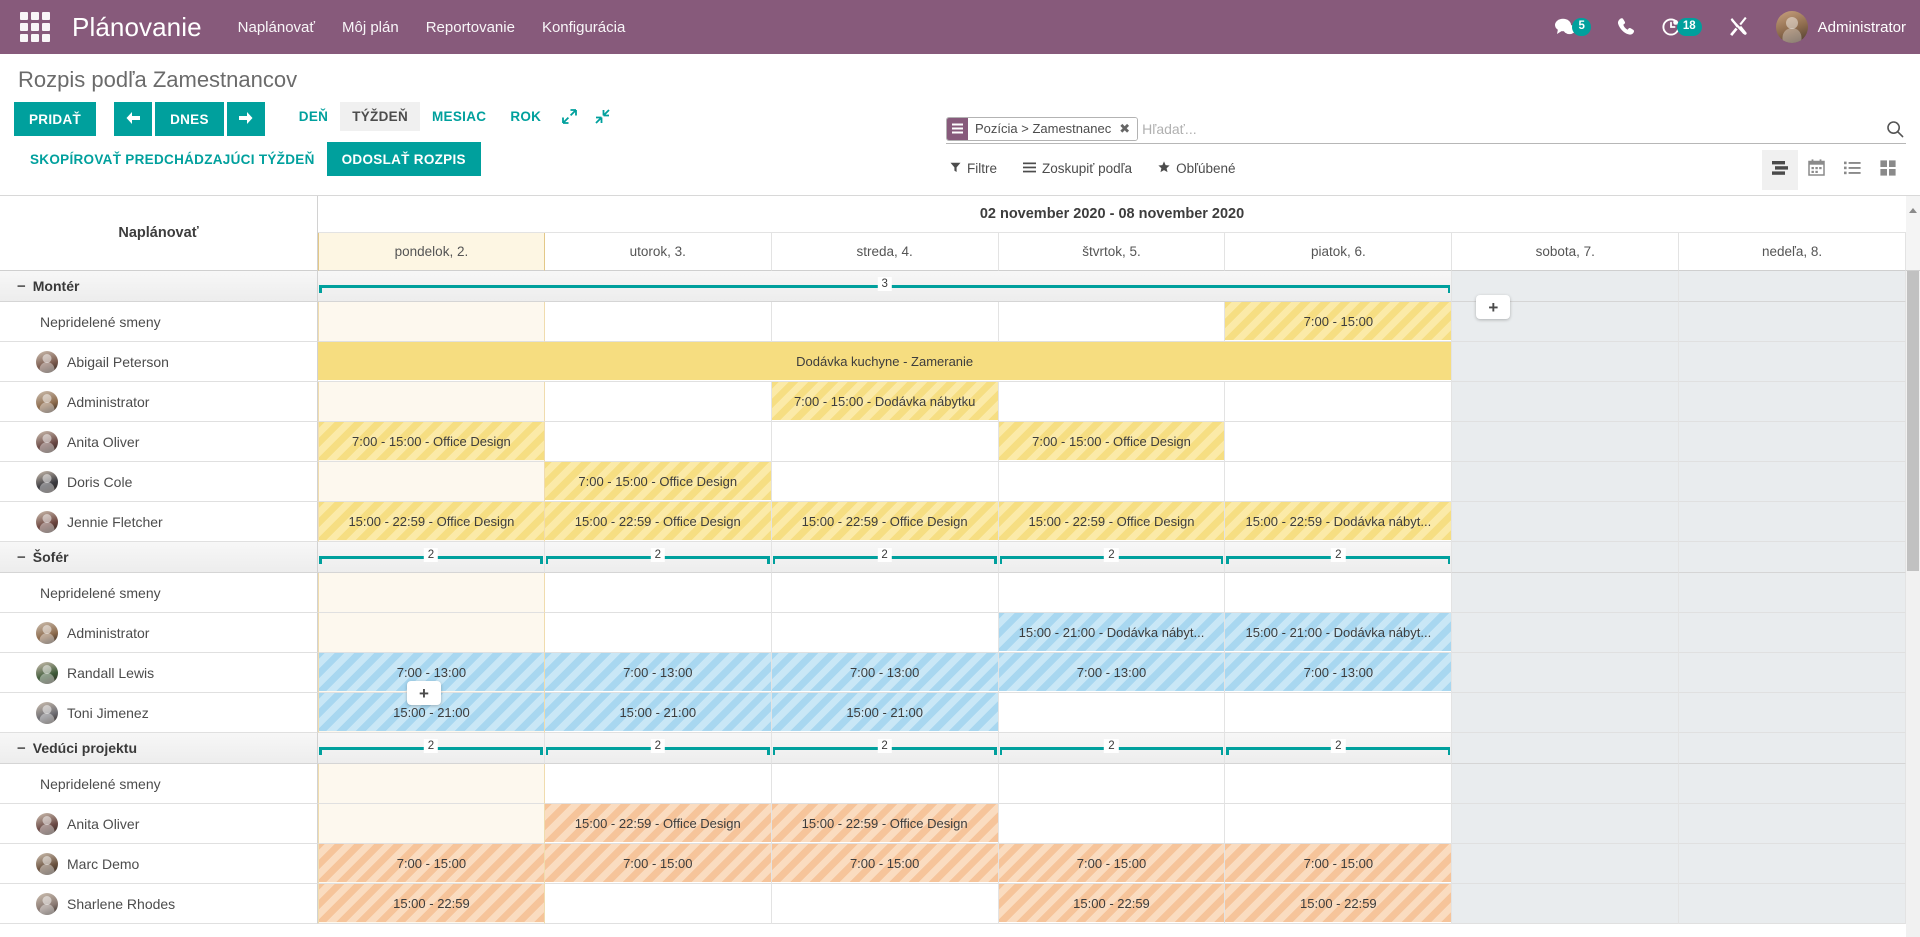 This screenshot has width=1920, height=937. I want to click on group-row-1: − Šofér, so click(159, 557).